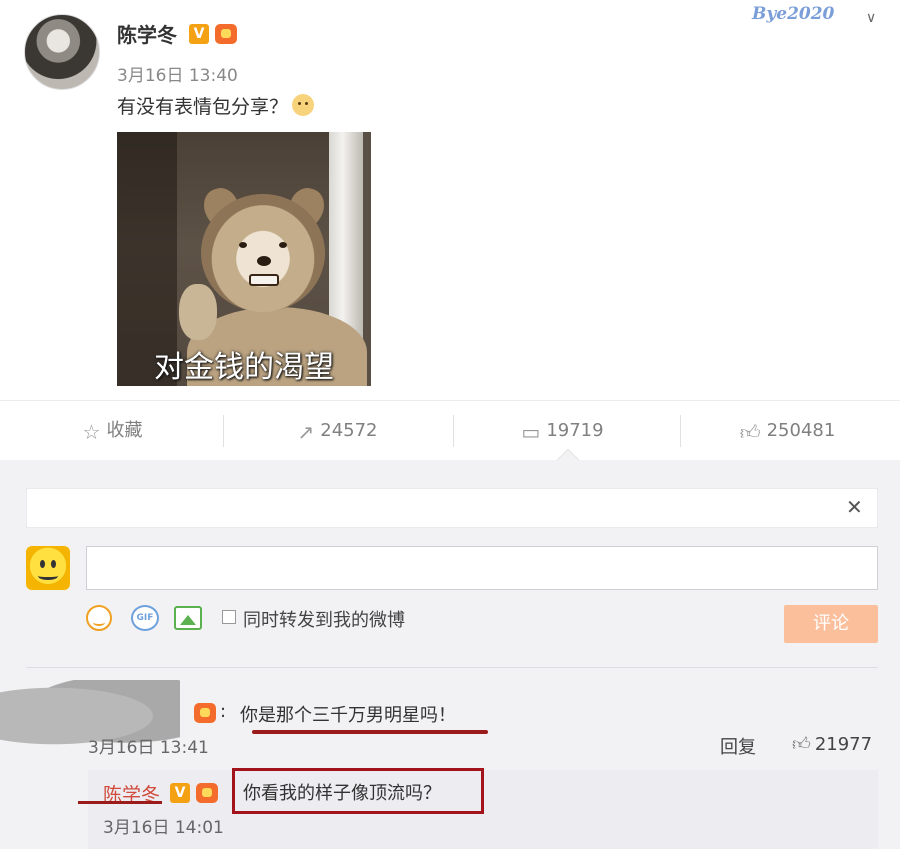 This screenshot has height=849, width=900. What do you see at coordinates (843, 744) in the screenshot?
I see `comment-like-count: 21977` at bounding box center [843, 744].